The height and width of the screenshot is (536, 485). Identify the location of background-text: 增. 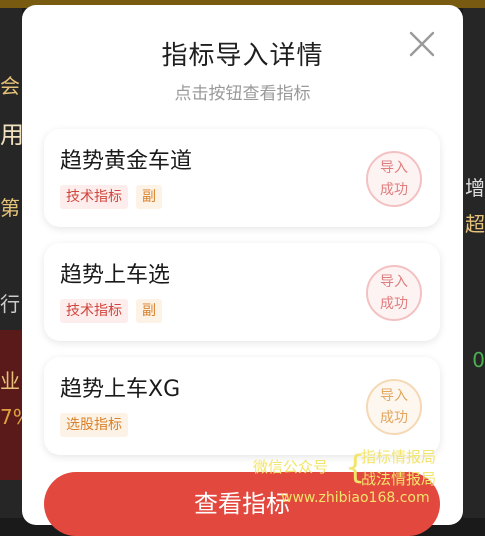
(475, 188).